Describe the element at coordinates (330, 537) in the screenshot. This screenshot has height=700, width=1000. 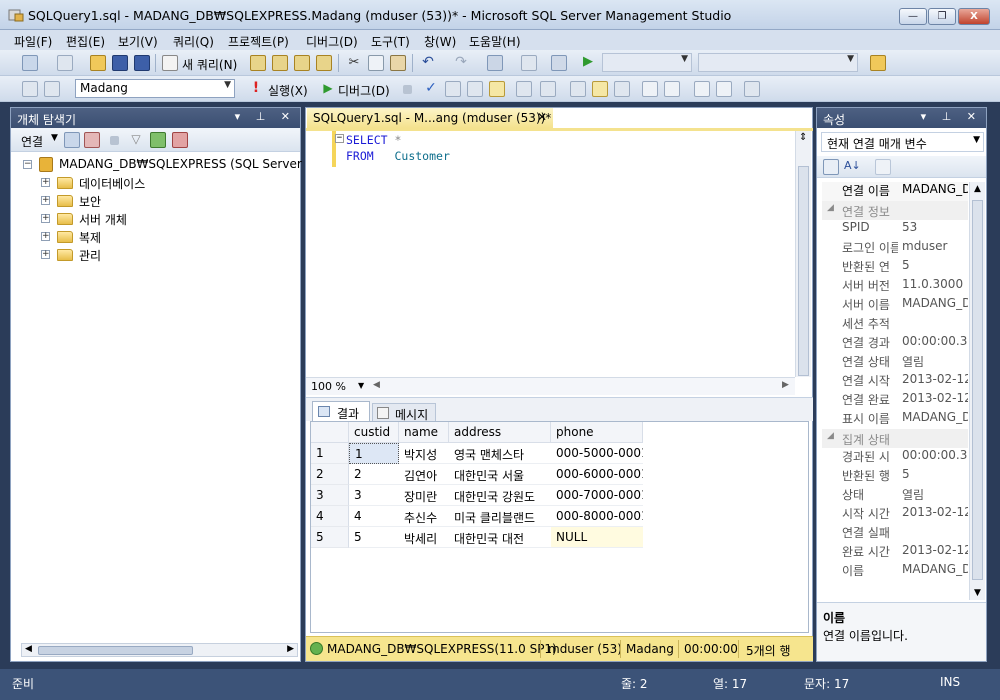
I see `row-number: 5` at that location.